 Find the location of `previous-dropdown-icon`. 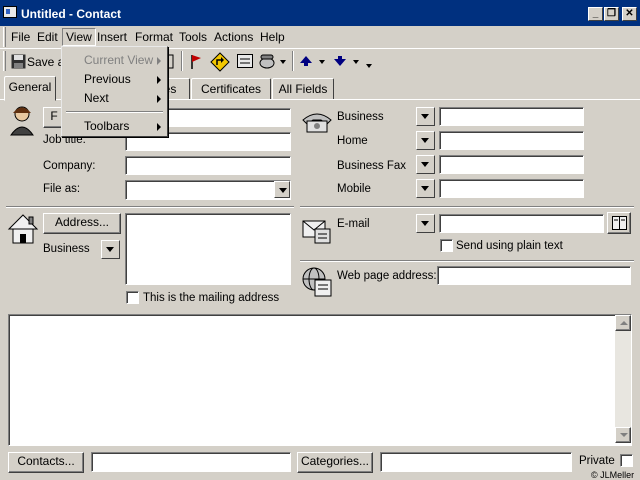

previous-dropdown-icon is located at coordinates (322, 62).